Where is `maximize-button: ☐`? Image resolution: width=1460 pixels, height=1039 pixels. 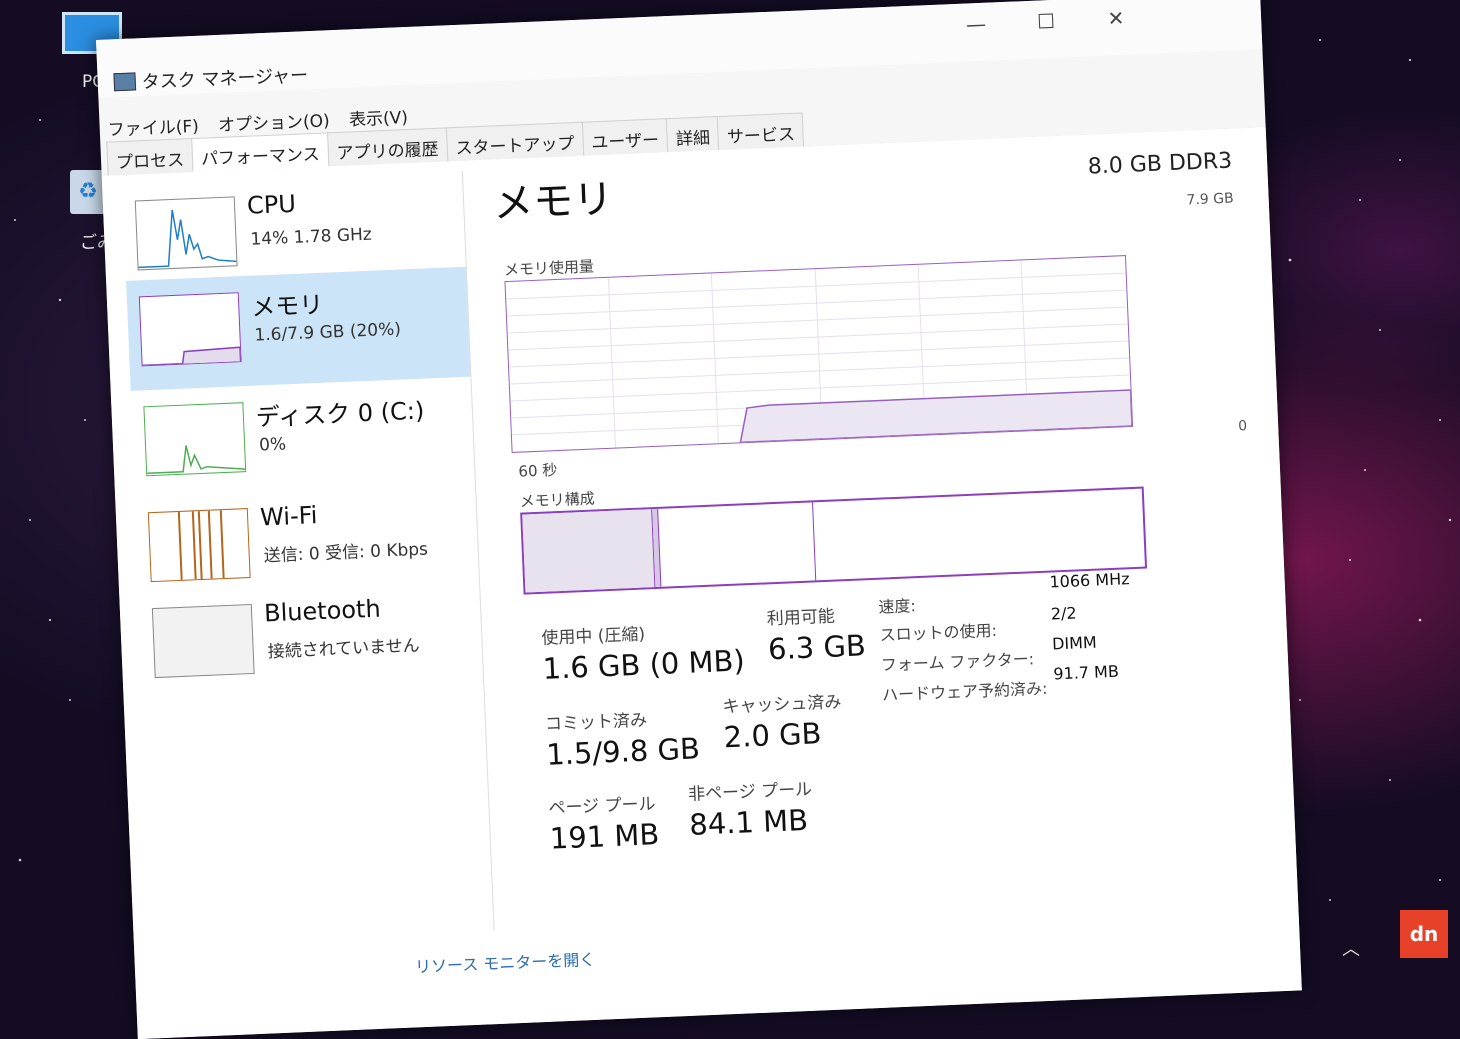
maximize-button: ☐ is located at coordinates (1045, 21).